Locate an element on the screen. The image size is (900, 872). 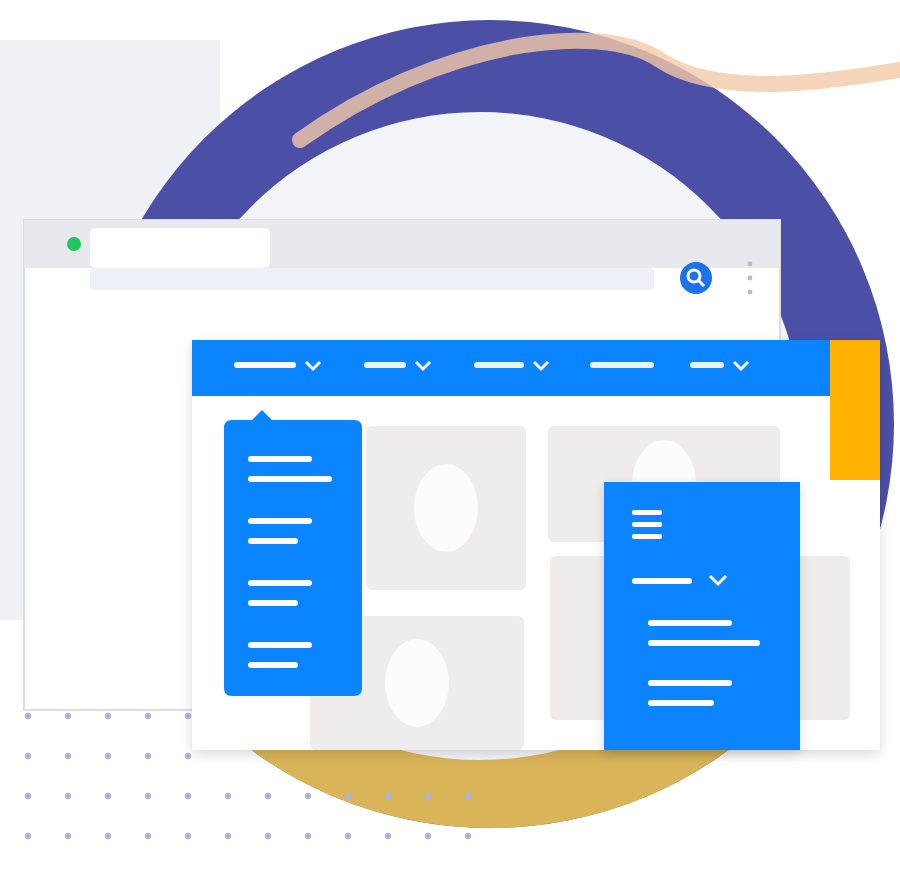
menu-toggle is located at coordinates (680, 580).